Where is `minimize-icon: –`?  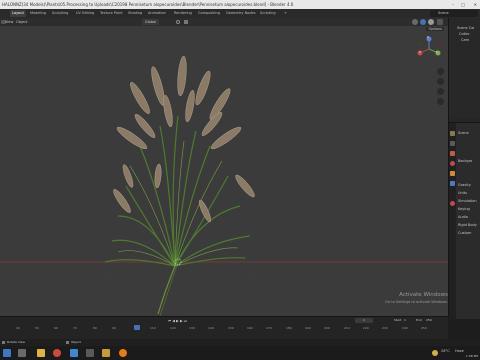
minimize-icon: – is located at coordinates (453, 4).